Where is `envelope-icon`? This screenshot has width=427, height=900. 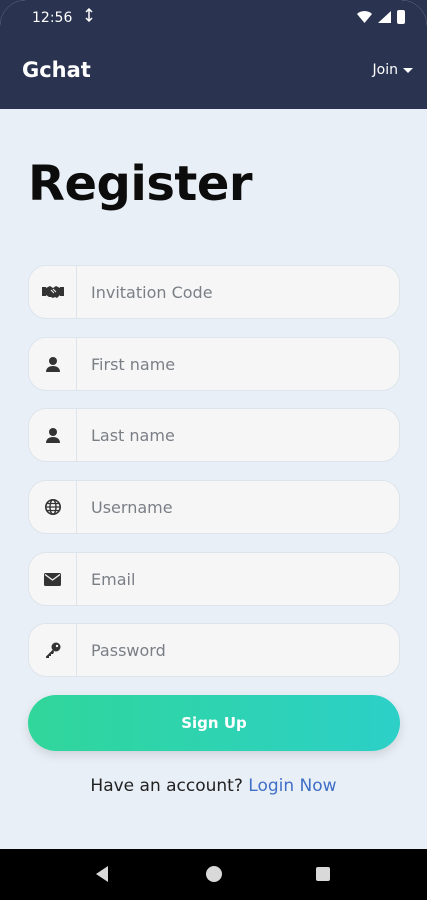
envelope-icon is located at coordinates (53, 579).